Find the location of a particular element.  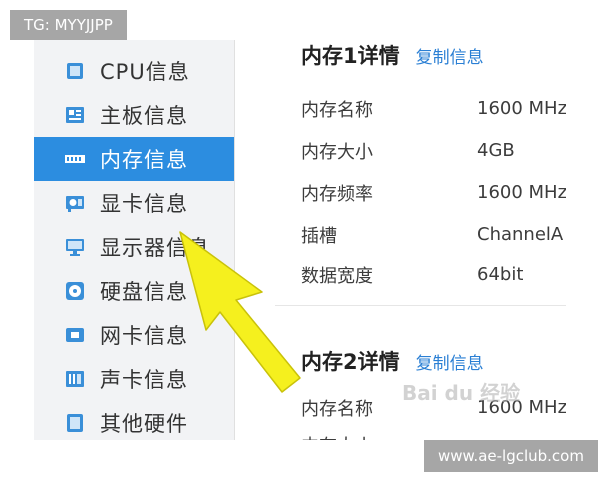

sound-card-icon is located at coordinates (75, 379).